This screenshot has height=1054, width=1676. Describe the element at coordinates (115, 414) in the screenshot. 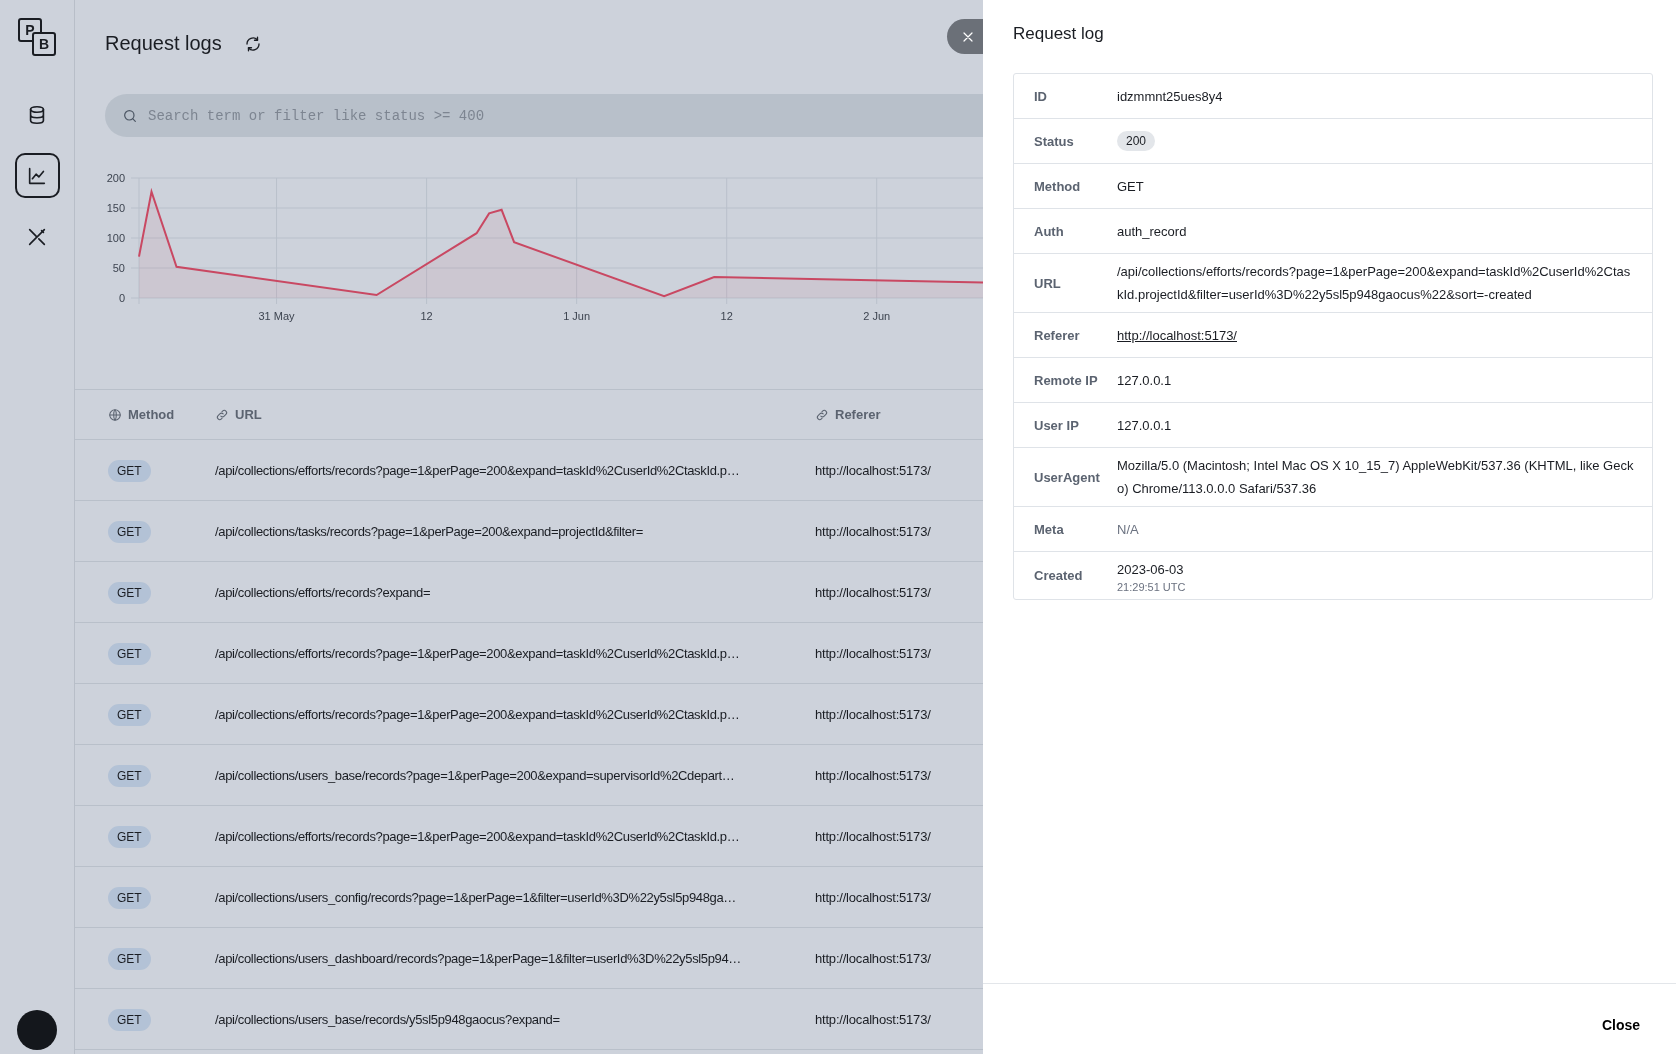

I see `globe-icon` at that location.